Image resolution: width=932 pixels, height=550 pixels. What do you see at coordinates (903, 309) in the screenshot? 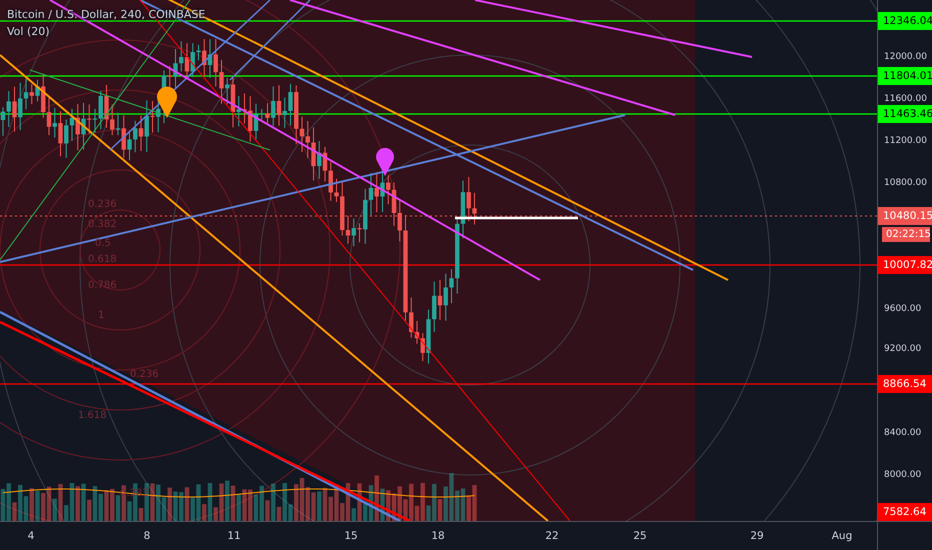
I see `price-tick-label: 9600.00` at bounding box center [903, 309].